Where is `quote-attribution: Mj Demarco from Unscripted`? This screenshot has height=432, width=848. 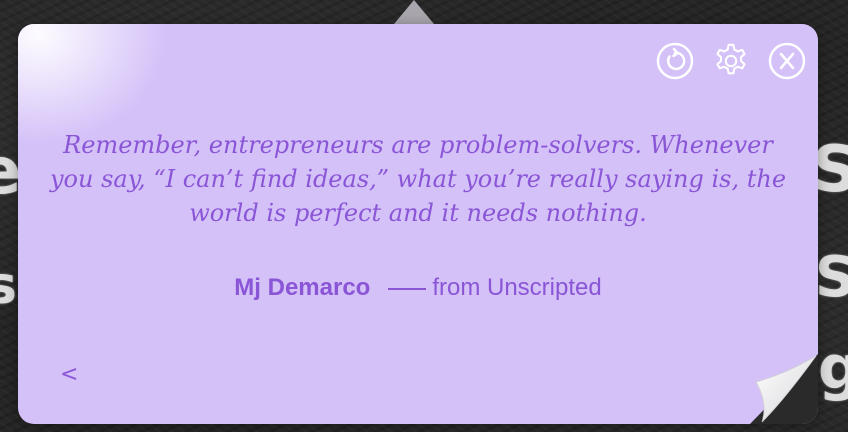
quote-attribution: Mj Demarco from Unscripted is located at coordinates (418, 288).